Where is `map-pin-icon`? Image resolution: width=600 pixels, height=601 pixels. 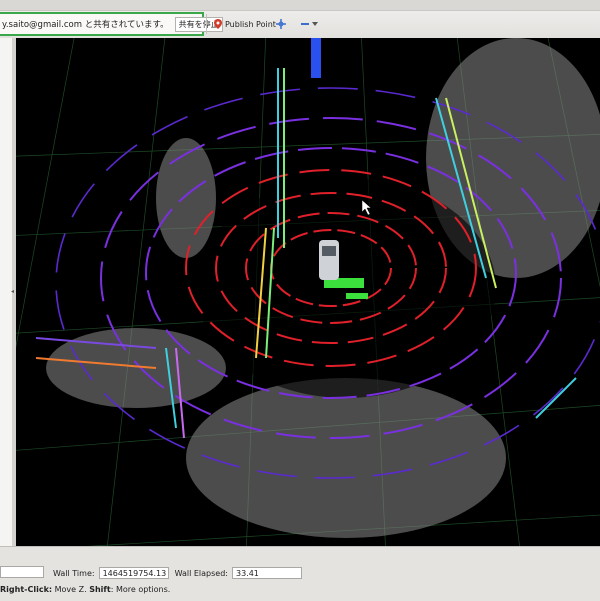 map-pin-icon is located at coordinates (218, 24).